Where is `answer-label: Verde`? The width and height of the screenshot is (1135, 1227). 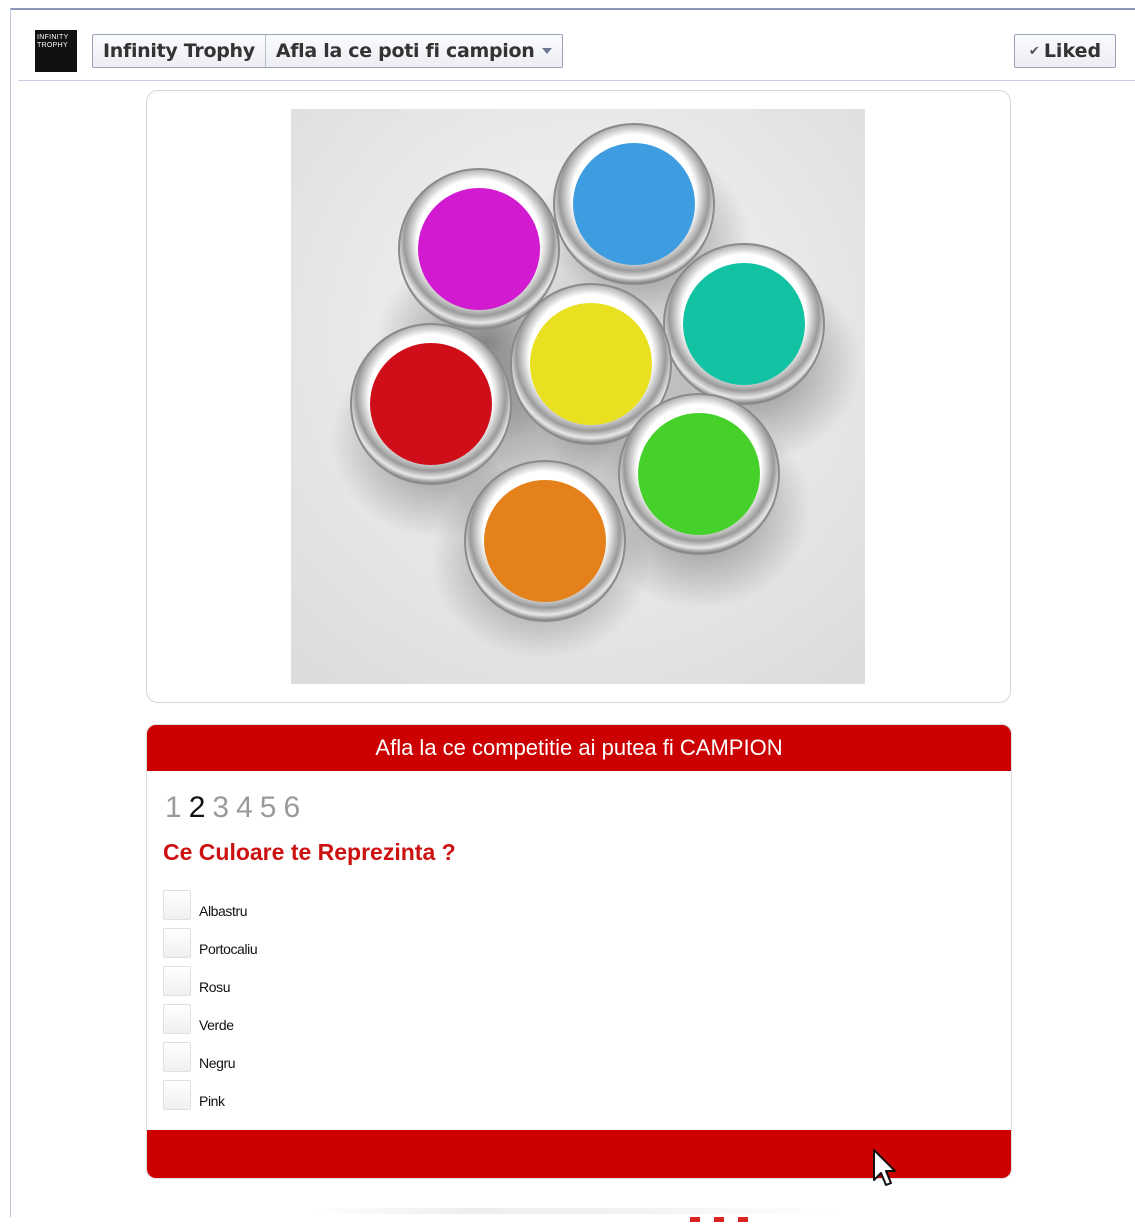 answer-label: Verde is located at coordinates (216, 1025).